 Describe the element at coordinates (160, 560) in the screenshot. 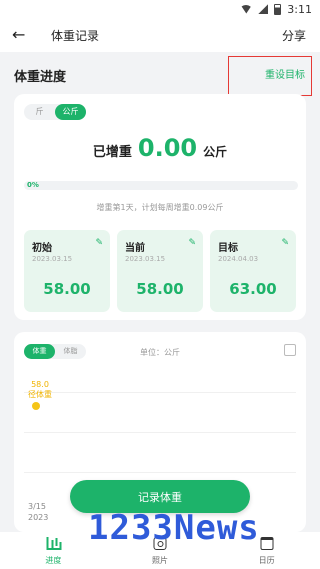

I see `tab-label: 照片` at that location.